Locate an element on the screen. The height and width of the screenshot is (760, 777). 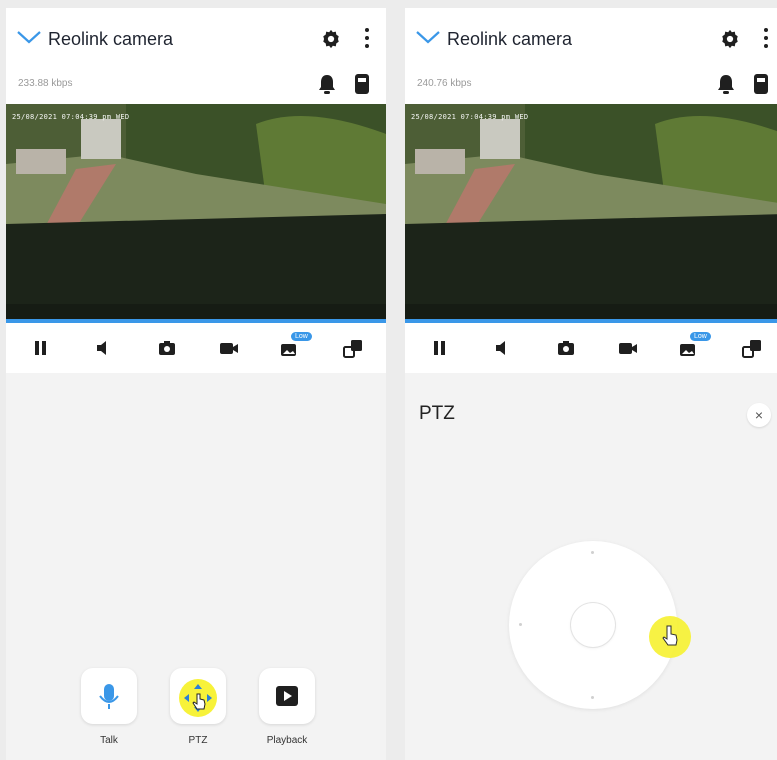
ptz-arrows-icon is located at coordinates (198, 698).